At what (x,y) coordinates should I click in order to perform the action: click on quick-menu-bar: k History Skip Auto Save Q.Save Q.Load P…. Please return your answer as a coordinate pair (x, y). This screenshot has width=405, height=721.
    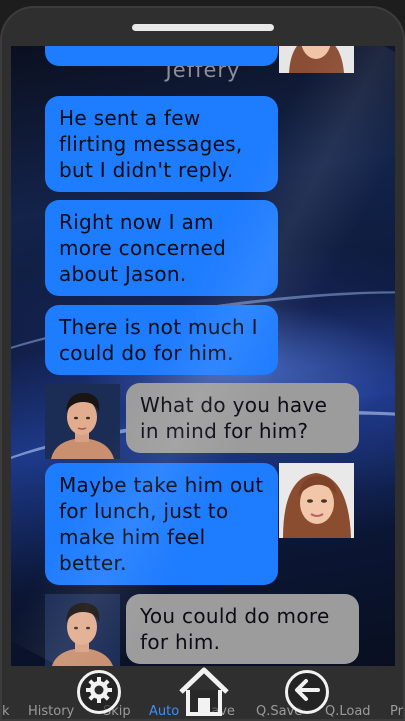
    Looking at the image, I should click on (202, 693).